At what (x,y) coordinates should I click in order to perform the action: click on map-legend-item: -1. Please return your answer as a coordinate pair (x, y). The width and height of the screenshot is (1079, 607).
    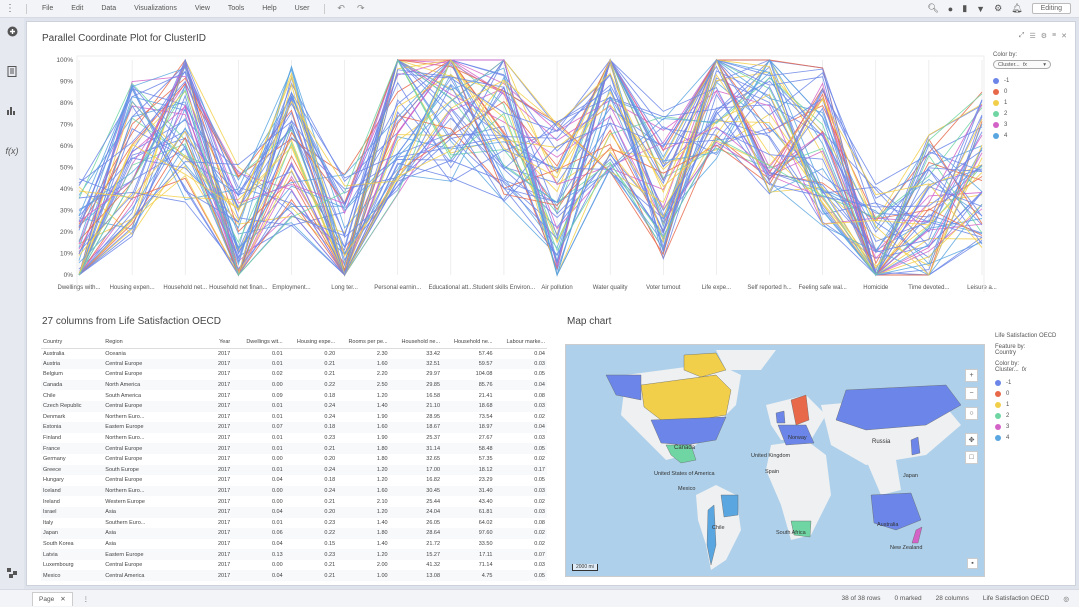
    Looking at the image, I should click on (1025, 382).